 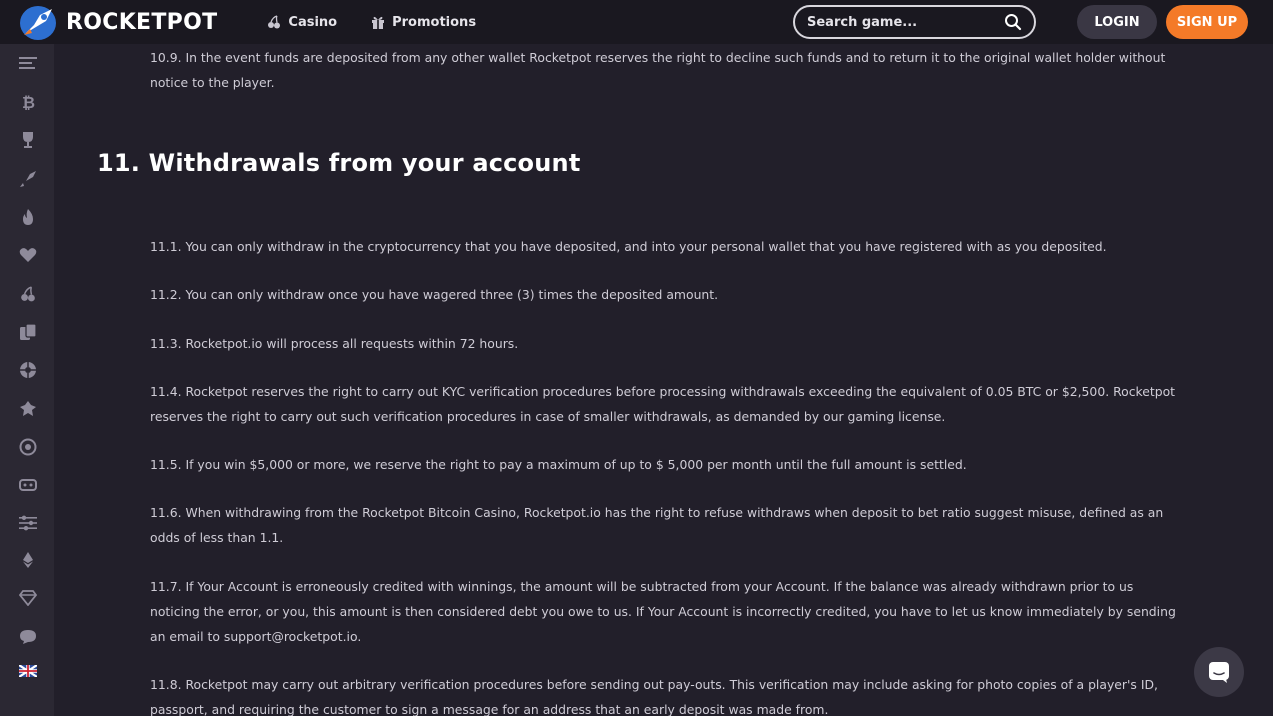 I want to click on trophy-icon, so click(x=28, y=140).